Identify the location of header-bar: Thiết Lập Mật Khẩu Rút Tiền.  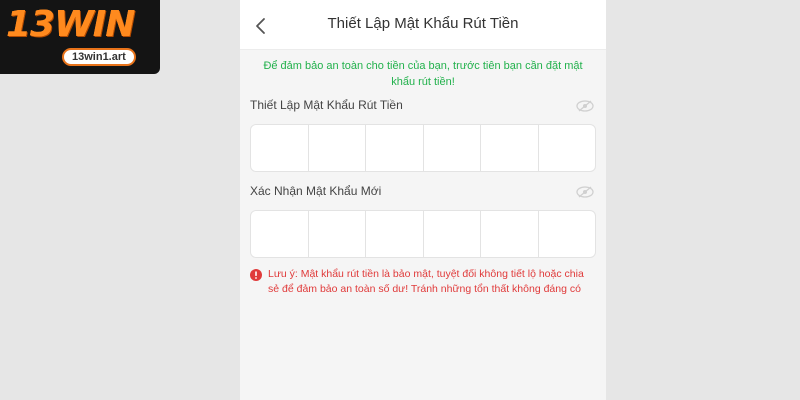
(423, 25).